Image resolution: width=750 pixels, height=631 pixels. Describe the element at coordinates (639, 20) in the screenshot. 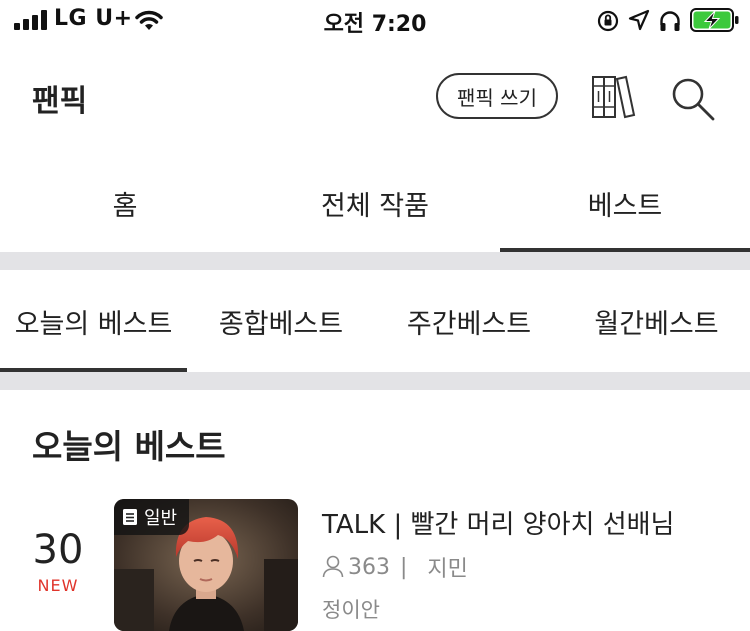

I see `location-icon` at that location.